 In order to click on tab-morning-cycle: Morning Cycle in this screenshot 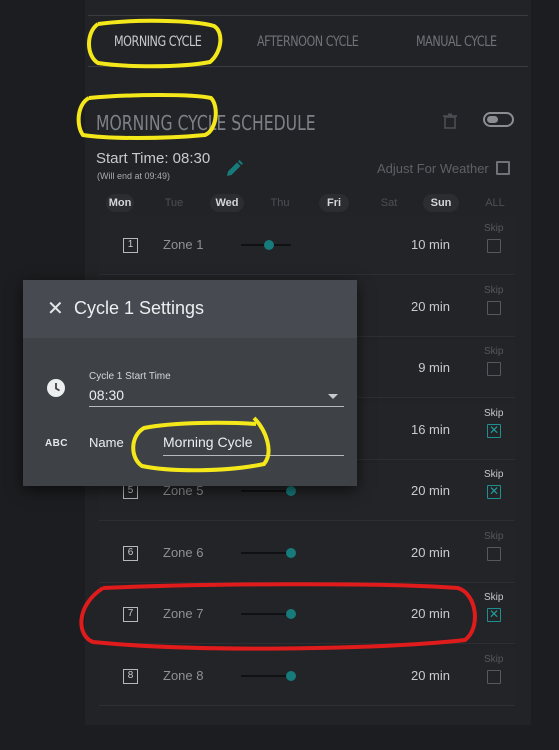, I will do `click(158, 42)`.